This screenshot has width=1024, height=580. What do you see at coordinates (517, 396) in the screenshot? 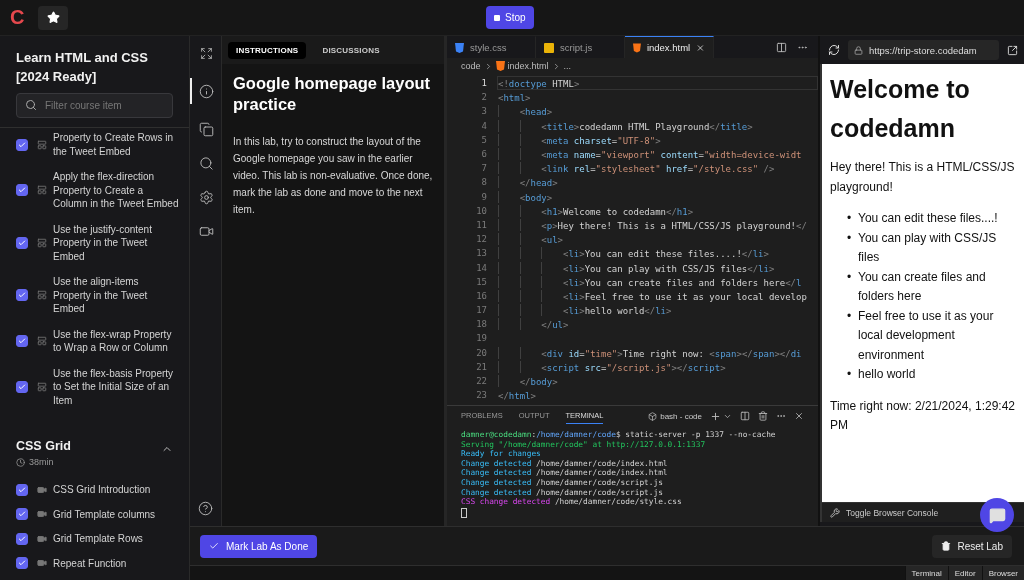
I see `code-line: </html>` at bounding box center [517, 396].